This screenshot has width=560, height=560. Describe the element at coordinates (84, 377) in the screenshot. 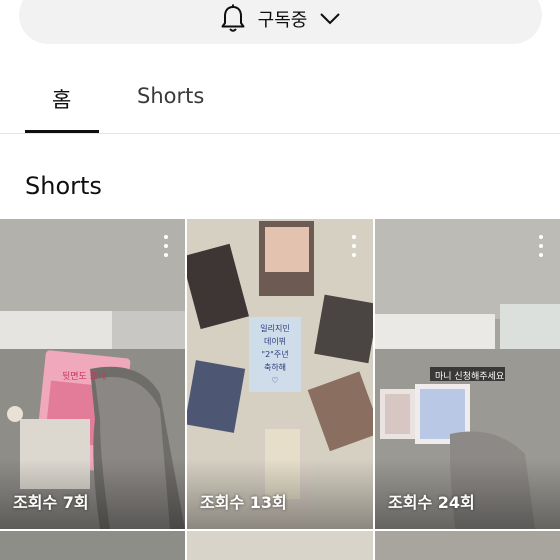

I see `short-overlay-text: 뒷면도 조네` at that location.